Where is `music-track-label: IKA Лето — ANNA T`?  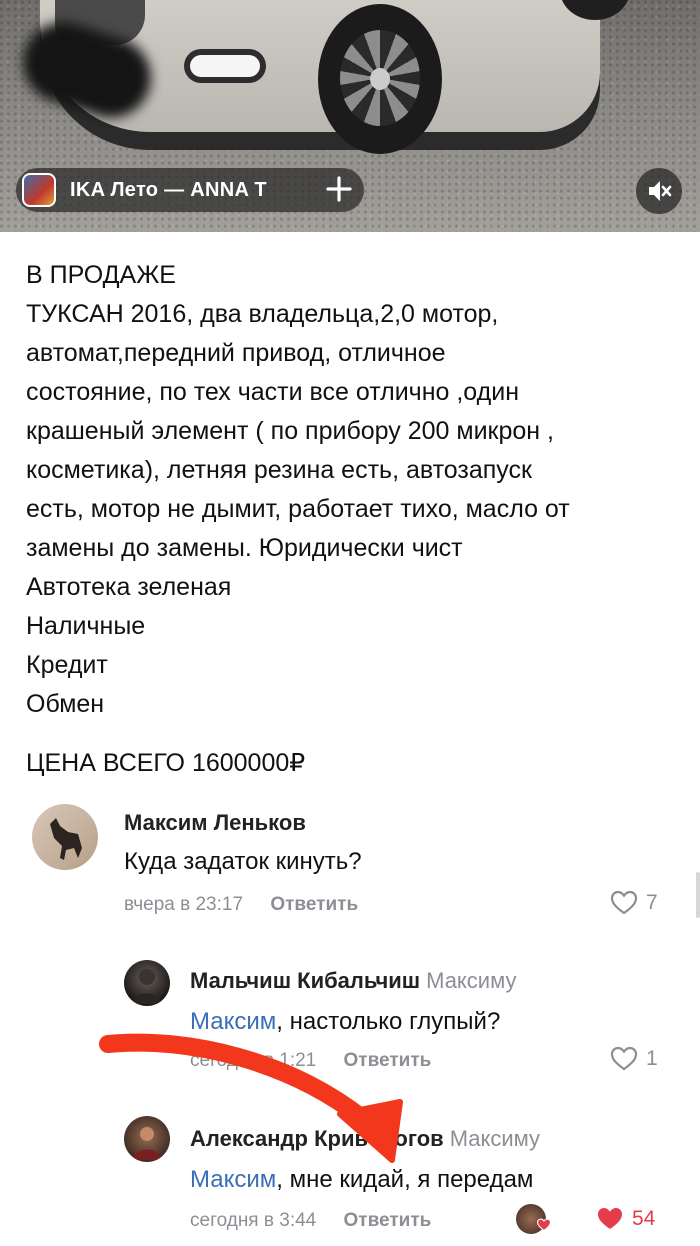
music-track-label: IKA Лето — ANNA T is located at coordinates (168, 189).